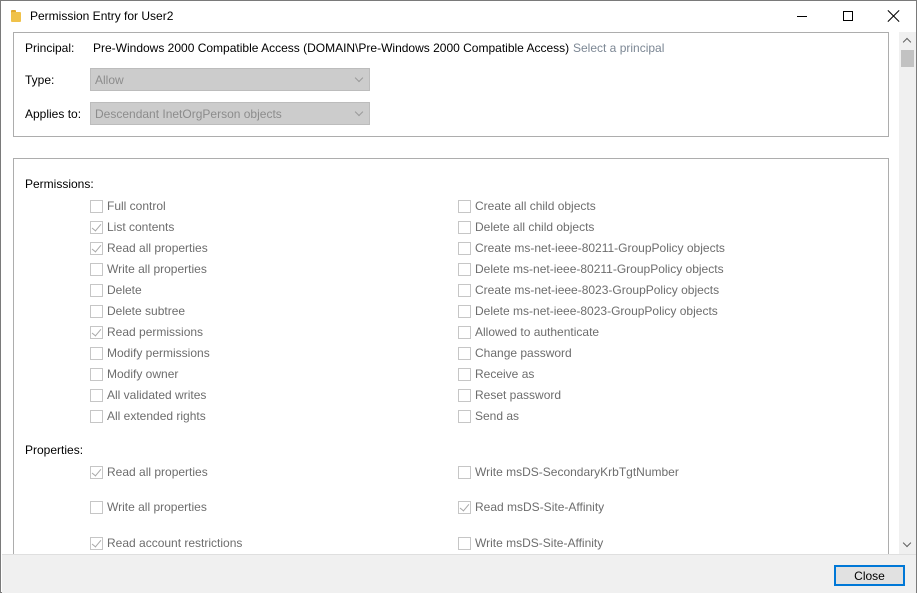 The height and width of the screenshot is (593, 917). I want to click on checkbox-label: All validated writes, so click(157, 395).